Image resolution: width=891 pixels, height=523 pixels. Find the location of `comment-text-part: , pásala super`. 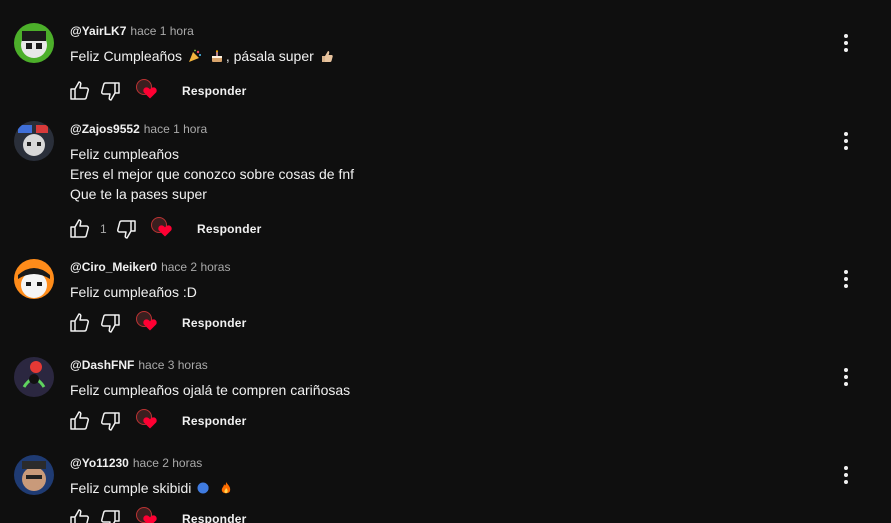

comment-text-part: , pásala super is located at coordinates (269, 56).